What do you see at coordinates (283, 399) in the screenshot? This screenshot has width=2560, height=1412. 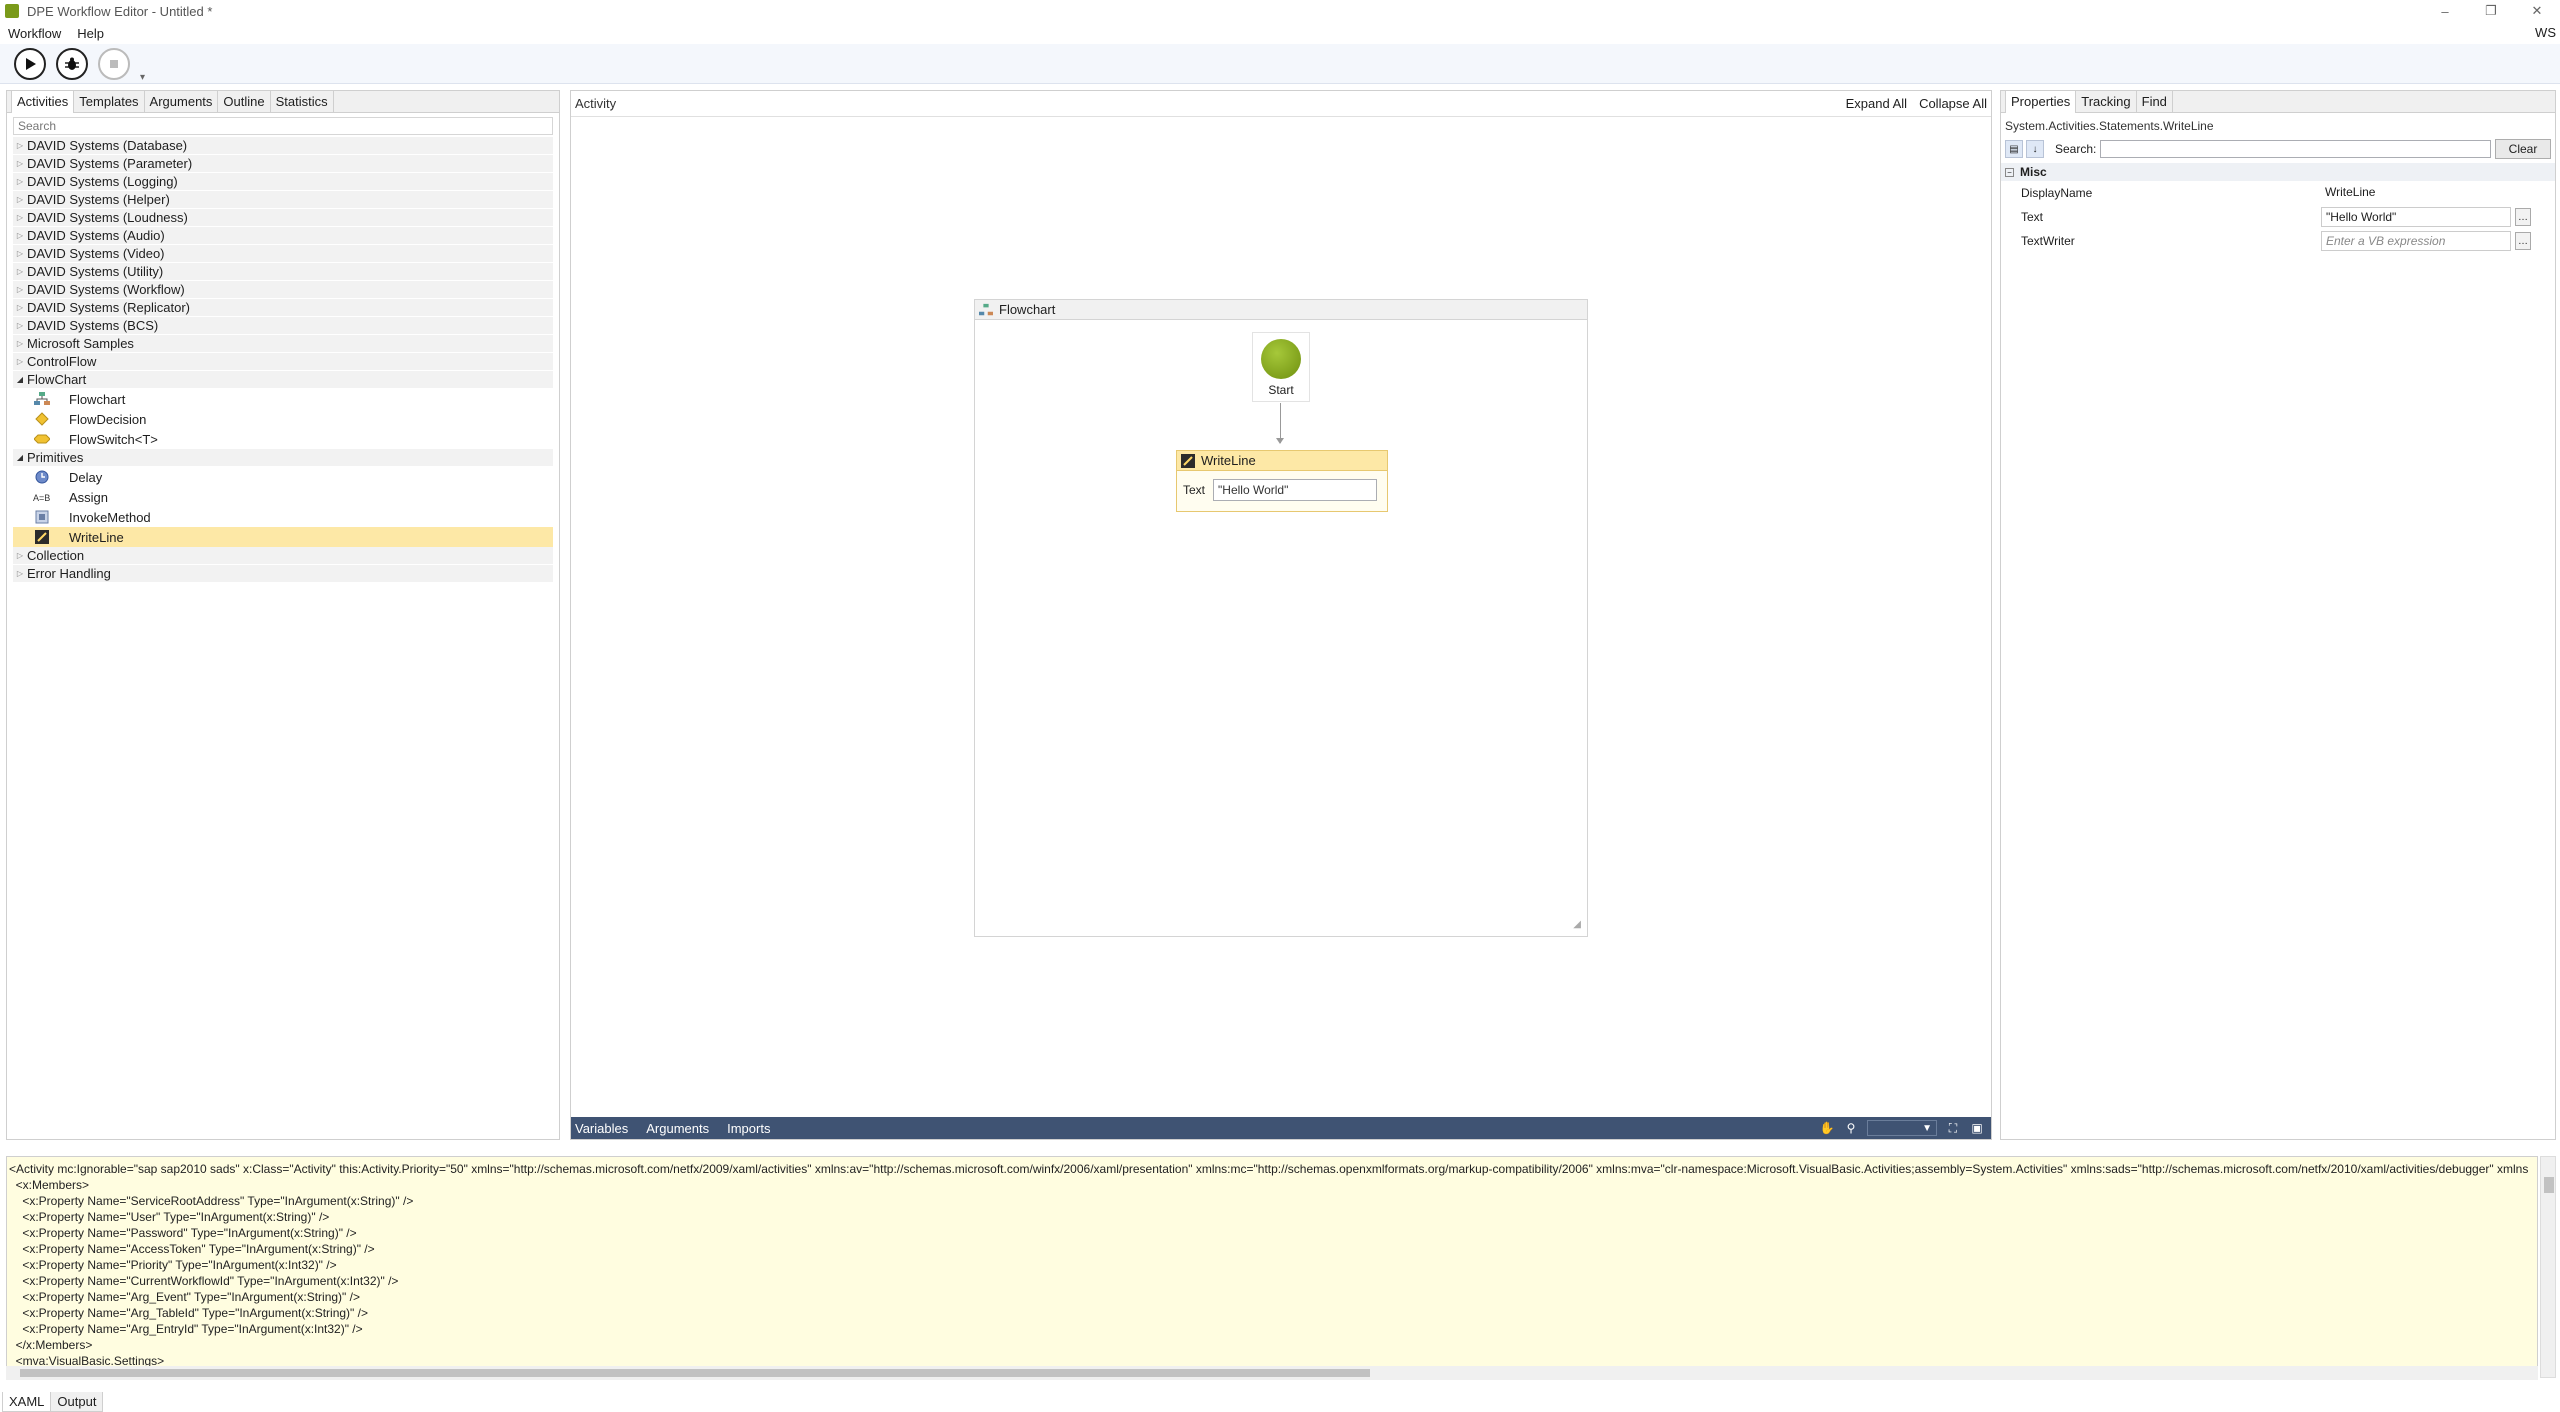 I see `toolbox-item-flowchart: Flowchart` at bounding box center [283, 399].